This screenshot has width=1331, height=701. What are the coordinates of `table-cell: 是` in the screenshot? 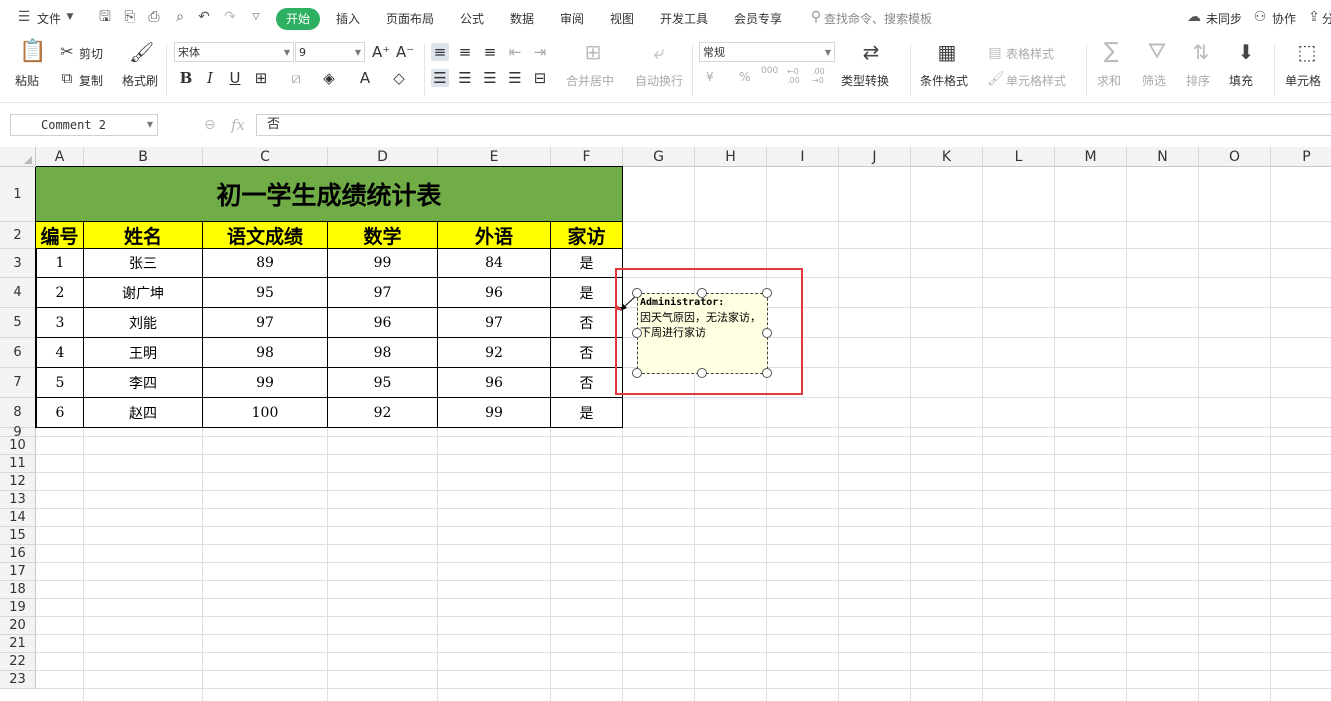 It's located at (587, 293).